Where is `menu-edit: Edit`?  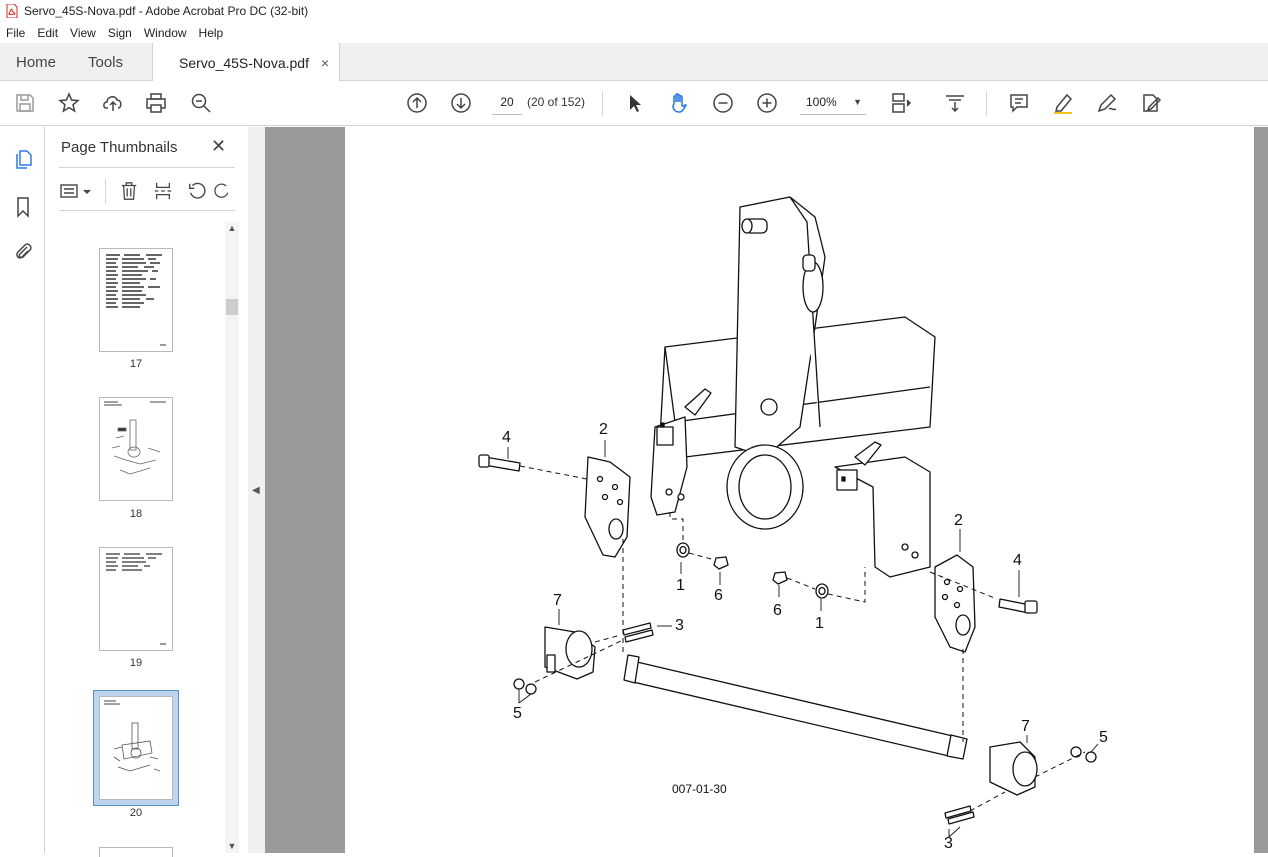
menu-edit: Edit is located at coordinates (47, 33).